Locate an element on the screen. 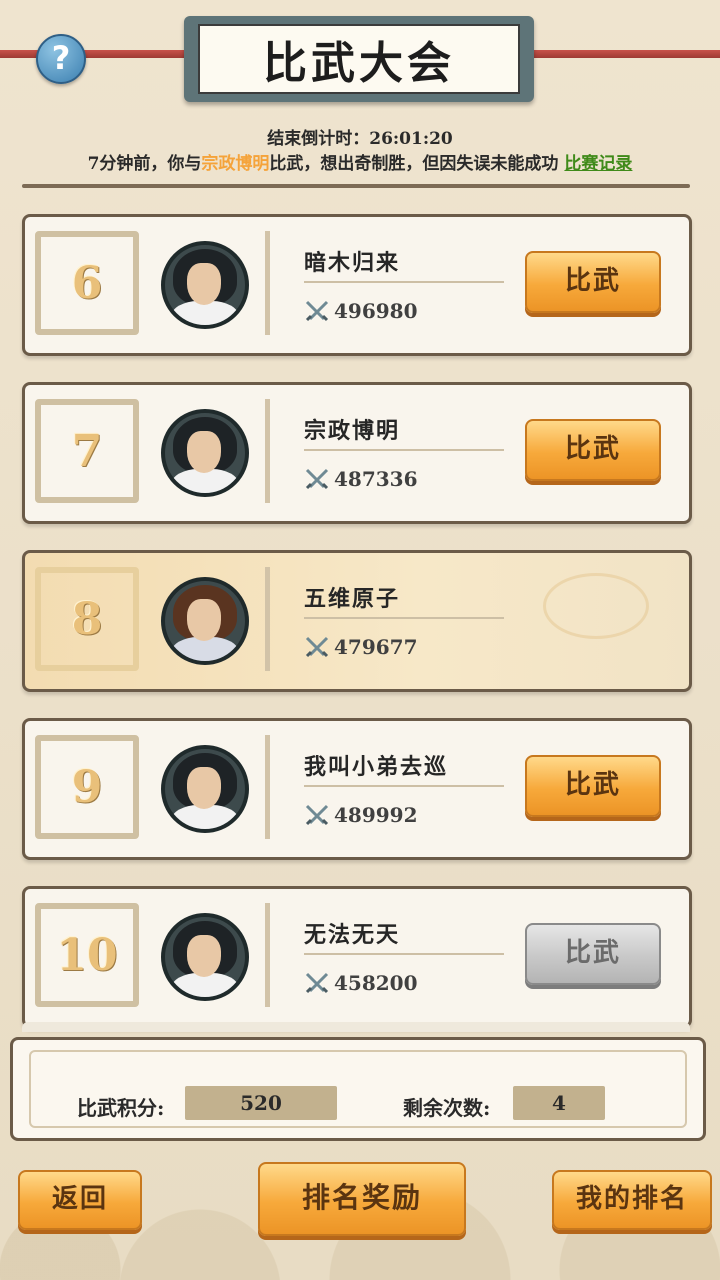  combat-power: 479677 is located at coordinates (361, 647).